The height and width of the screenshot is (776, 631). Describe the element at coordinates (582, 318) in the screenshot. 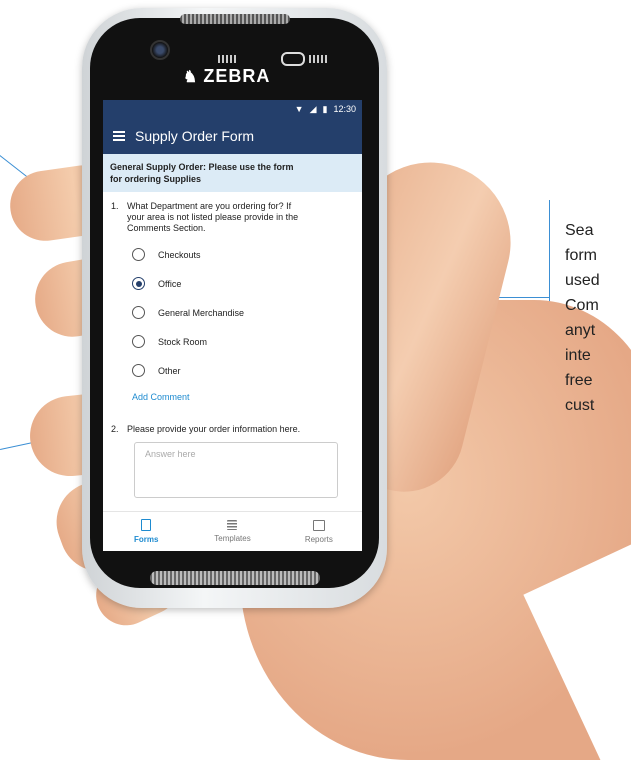

I see `side-description-text: Sea form used Com anyt inte free cust` at that location.